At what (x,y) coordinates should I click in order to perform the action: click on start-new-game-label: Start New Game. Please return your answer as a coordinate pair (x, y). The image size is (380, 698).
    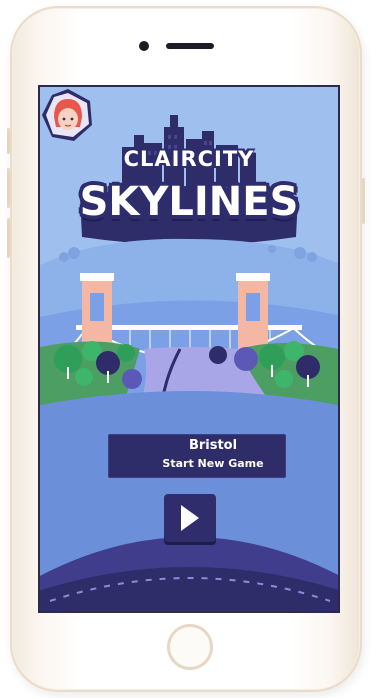
    Looking at the image, I should click on (213, 463).